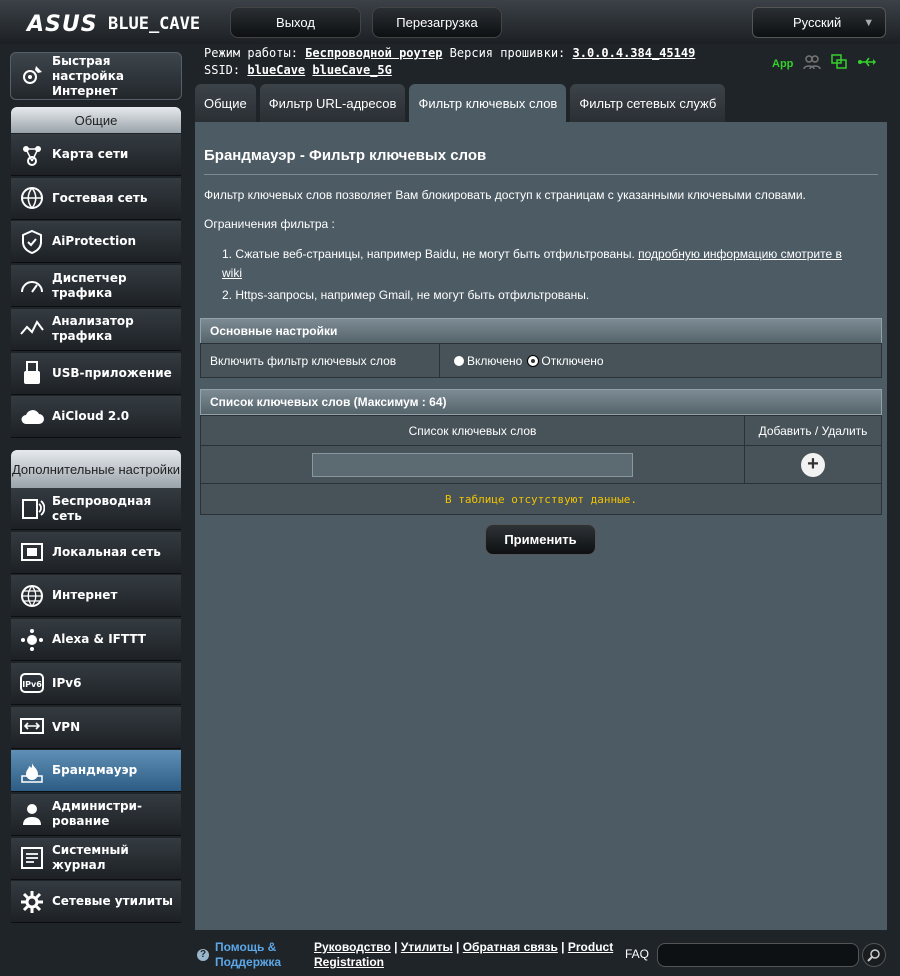 The height and width of the screenshot is (976, 900). I want to click on help-support-link: Помощь & Поддержка, so click(260, 955).